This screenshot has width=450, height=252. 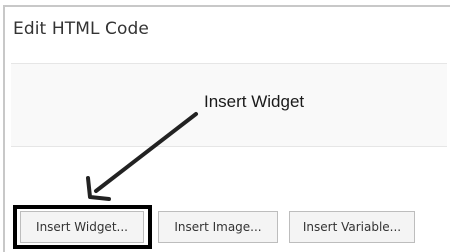 What do you see at coordinates (254, 101) in the screenshot?
I see `annotation-text: Insert Widget` at bounding box center [254, 101].